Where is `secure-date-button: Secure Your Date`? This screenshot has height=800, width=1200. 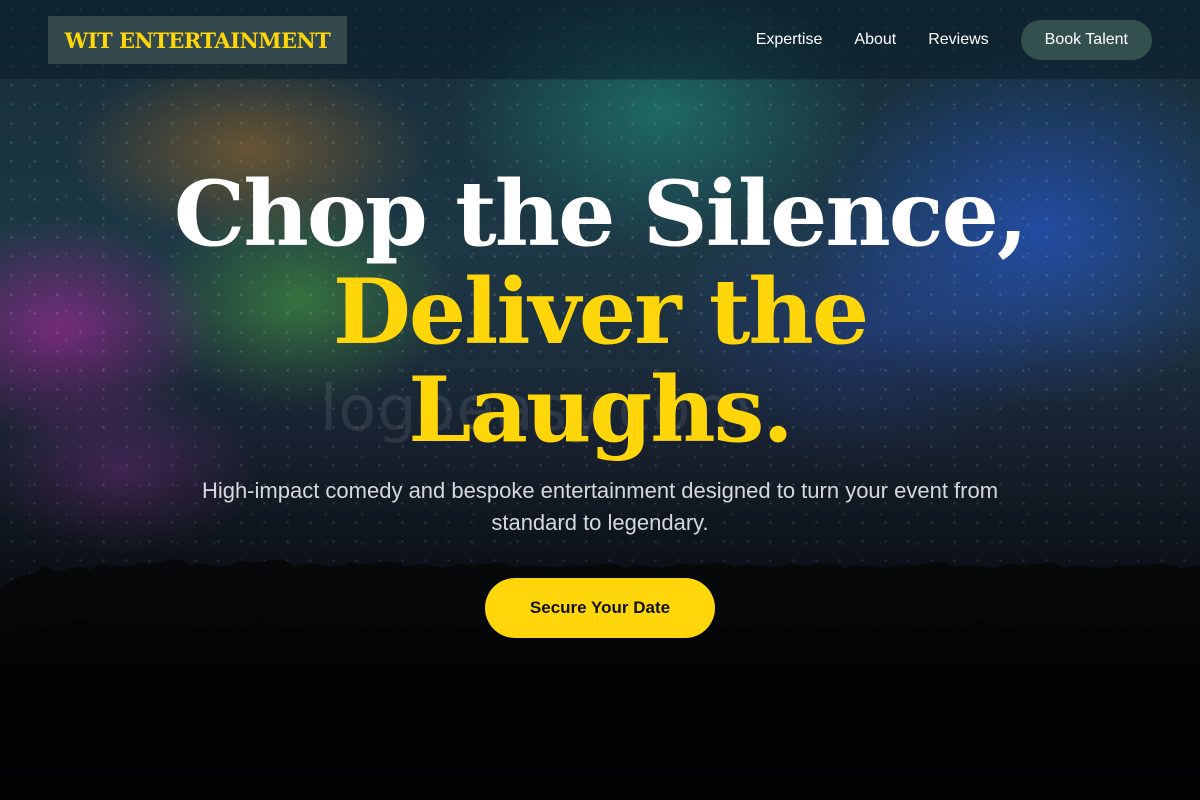
secure-date-button: Secure Your Date is located at coordinates (600, 608).